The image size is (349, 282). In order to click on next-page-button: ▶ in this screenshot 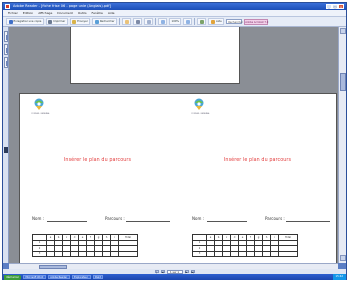, I will do `click(186, 271)`.